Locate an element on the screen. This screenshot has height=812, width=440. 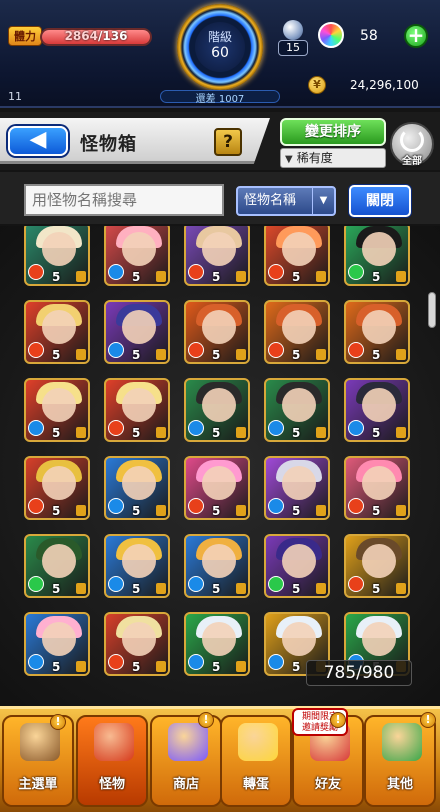
nav-item-orb: 商店 is located at coordinates (186, 761).